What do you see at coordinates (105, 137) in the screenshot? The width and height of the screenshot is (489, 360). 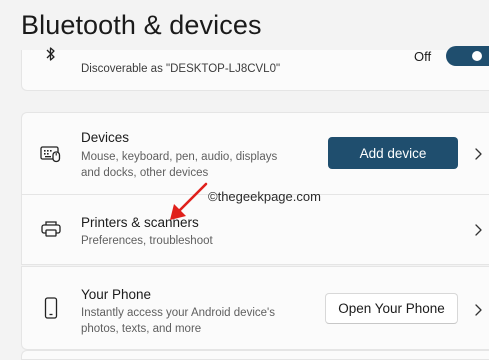 I see `devices-title: Devices` at bounding box center [105, 137].